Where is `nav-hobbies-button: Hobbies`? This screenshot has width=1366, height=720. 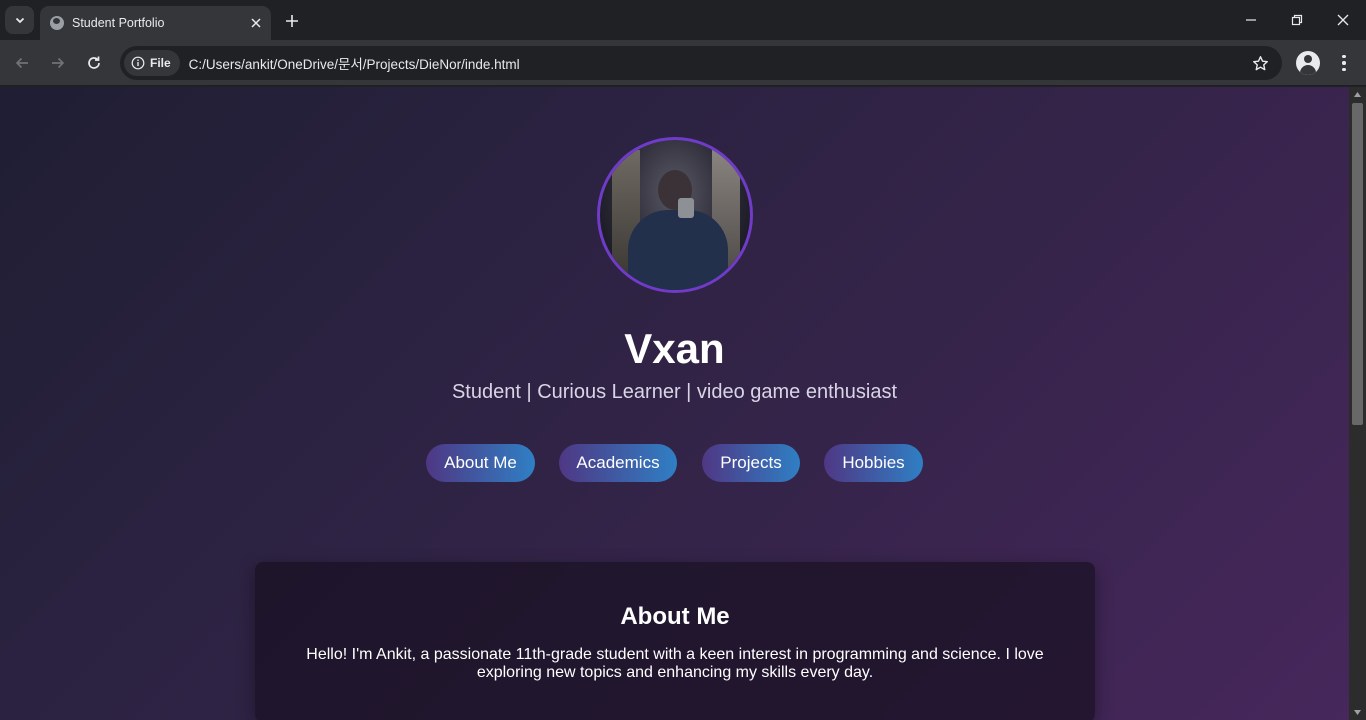
nav-hobbies-button: Hobbies is located at coordinates (873, 463).